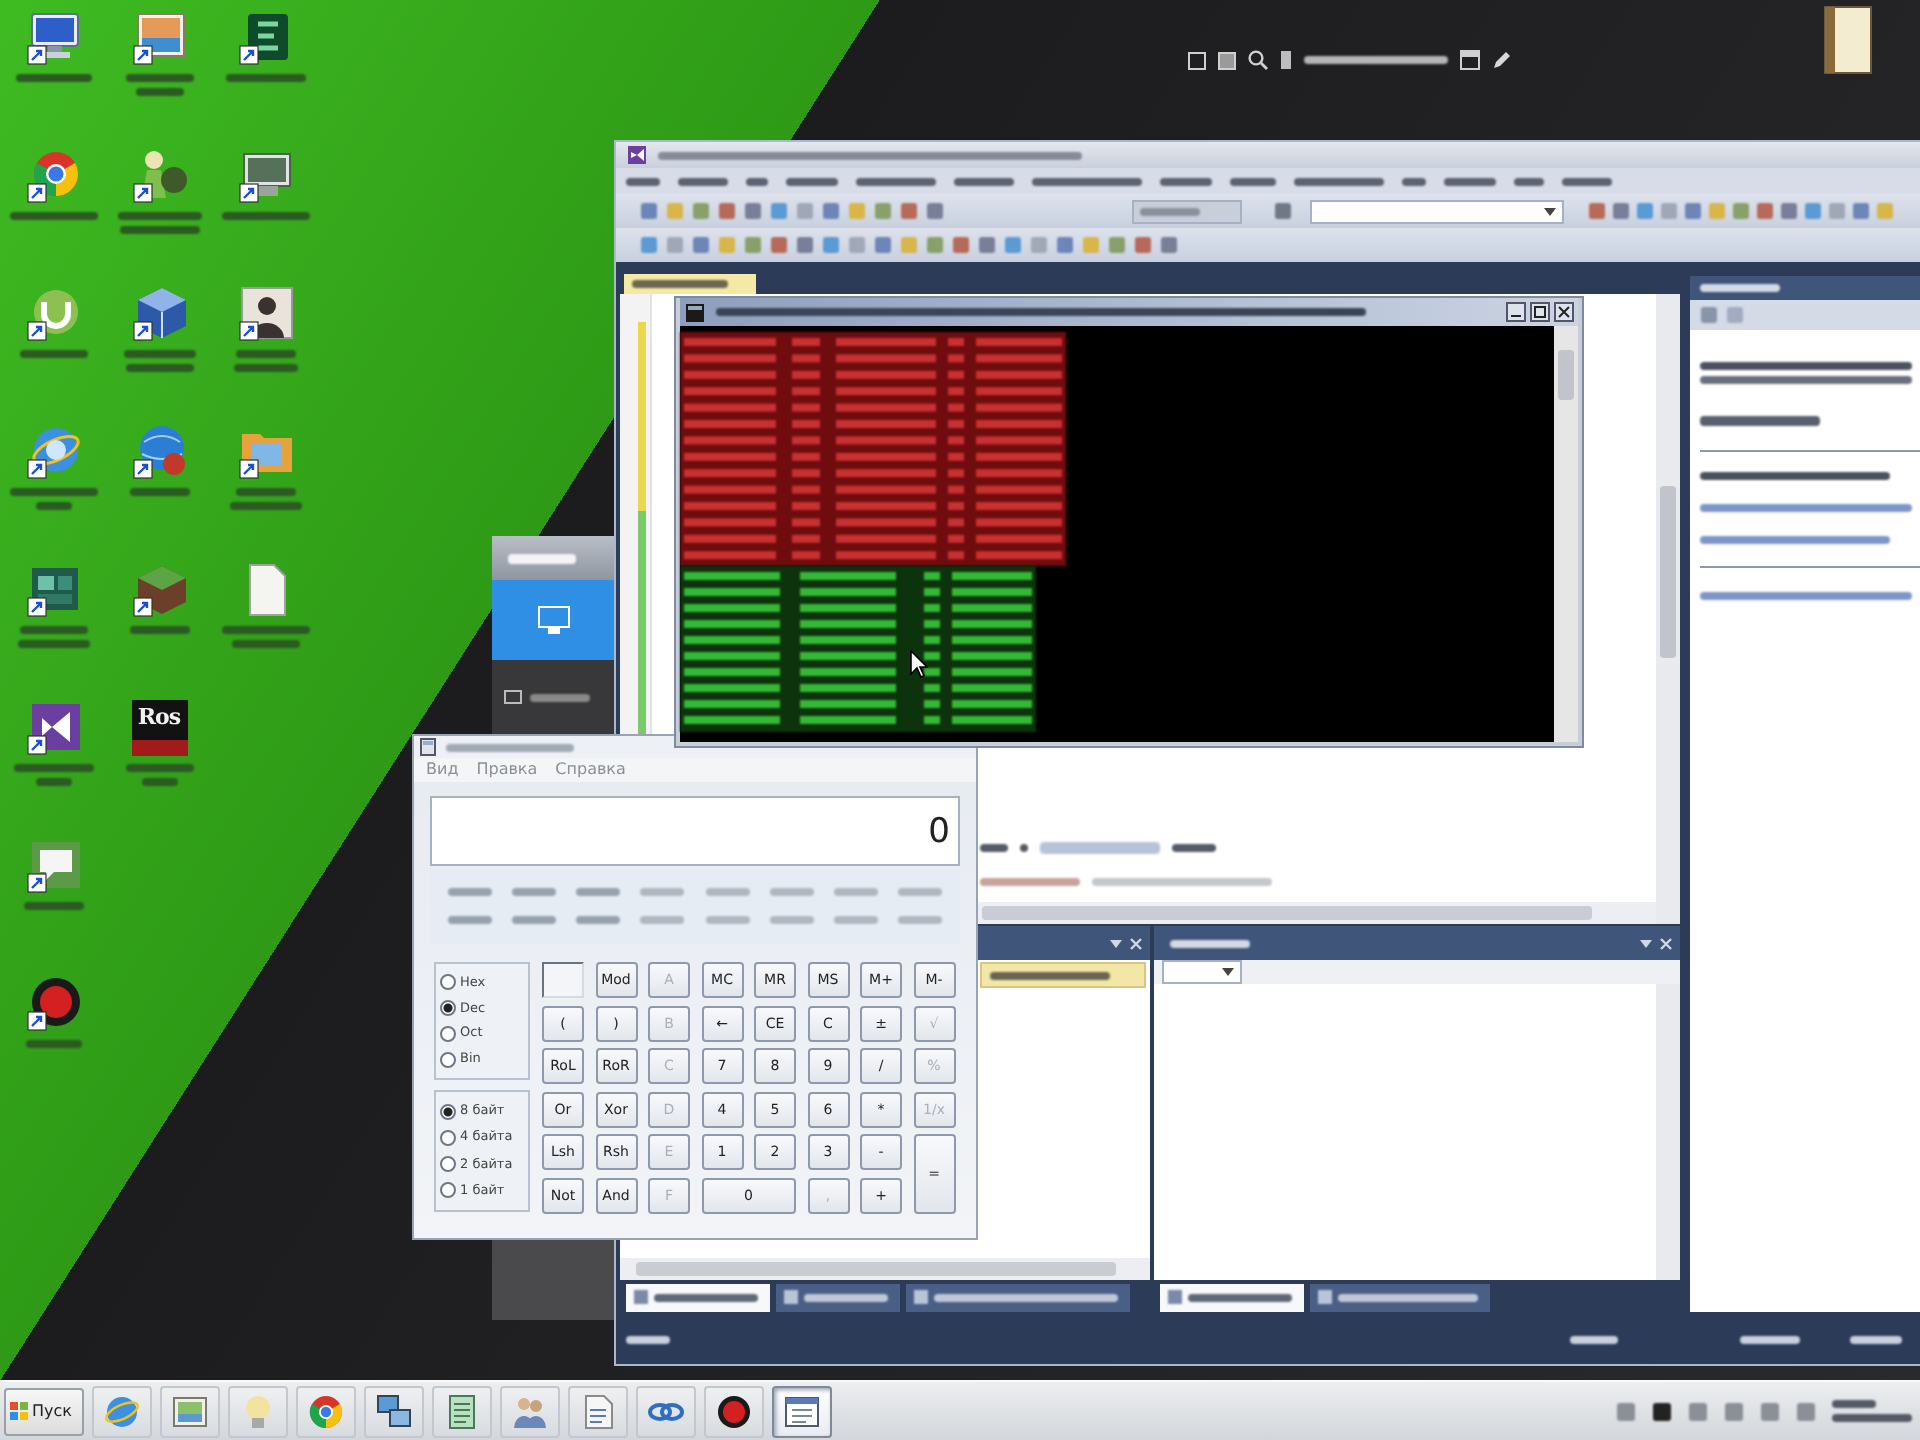  I want to click on round-logo-icon, so click(53, 314).